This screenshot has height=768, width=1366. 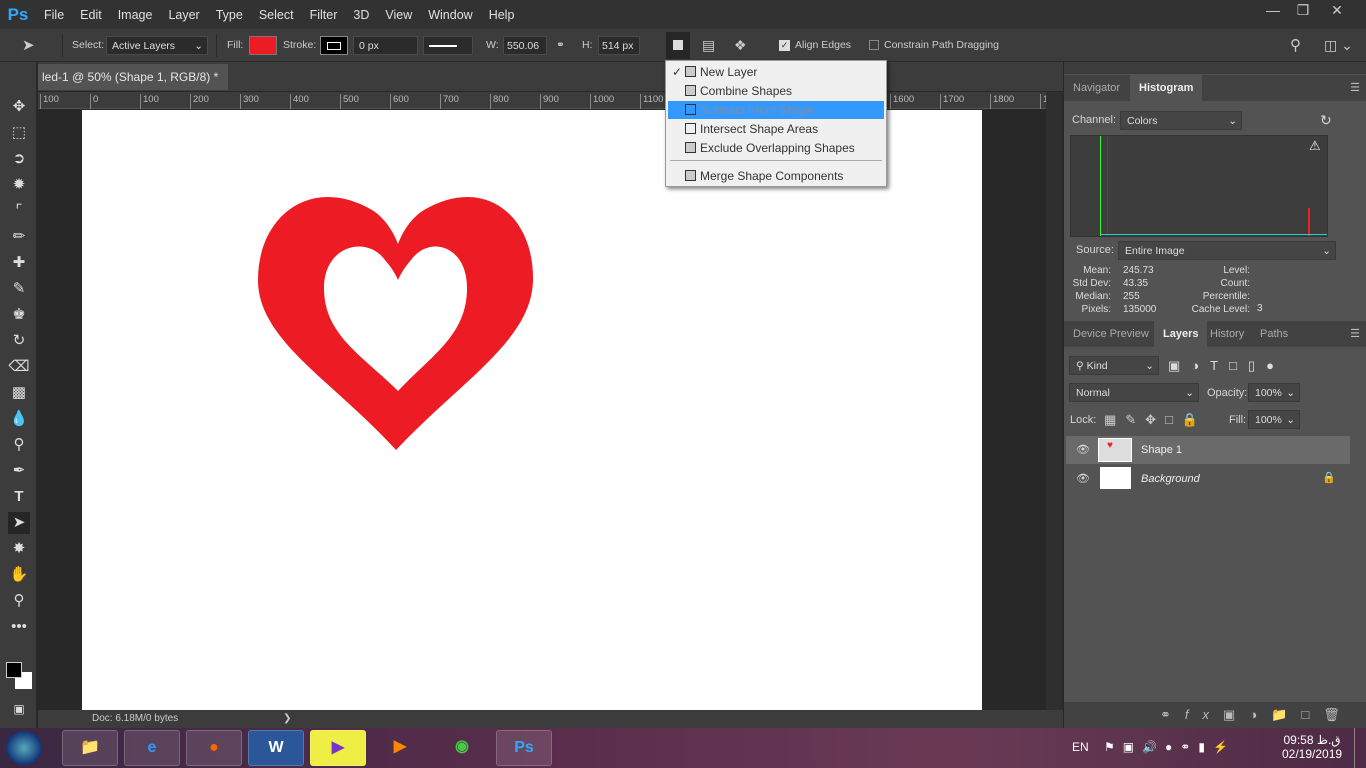 What do you see at coordinates (90, 748) in the screenshot?
I see `explorer-taskbar-icon: 📁` at bounding box center [90, 748].